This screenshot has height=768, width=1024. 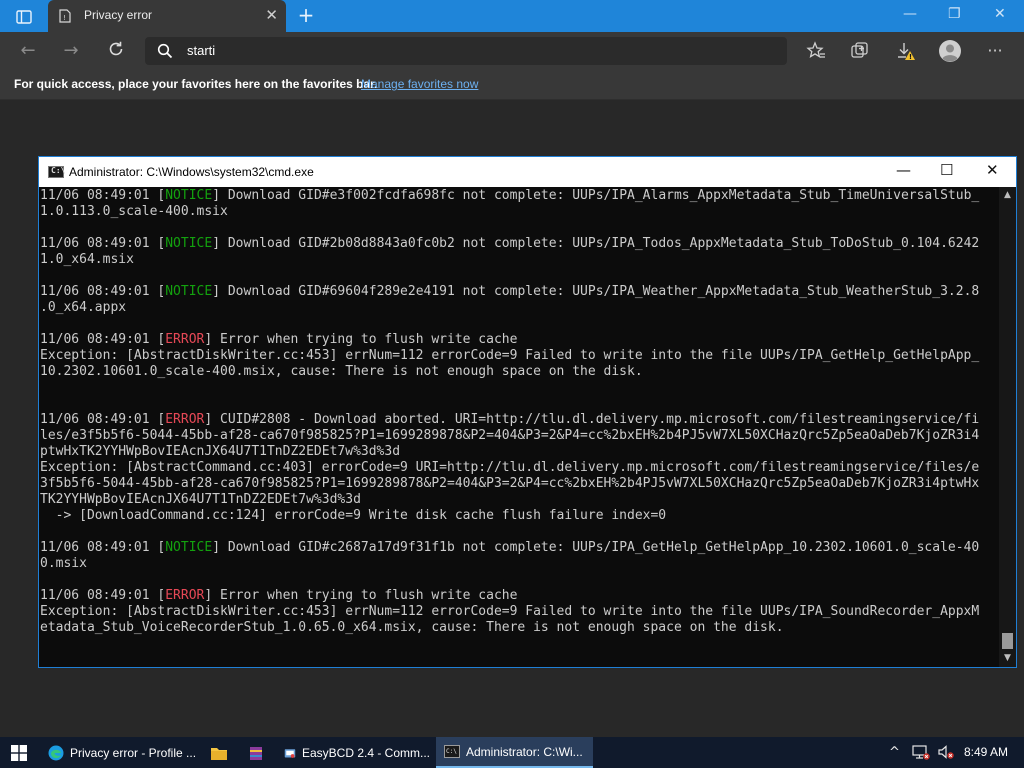 I want to click on taskbar-item-winrar, so click(x=256, y=752).